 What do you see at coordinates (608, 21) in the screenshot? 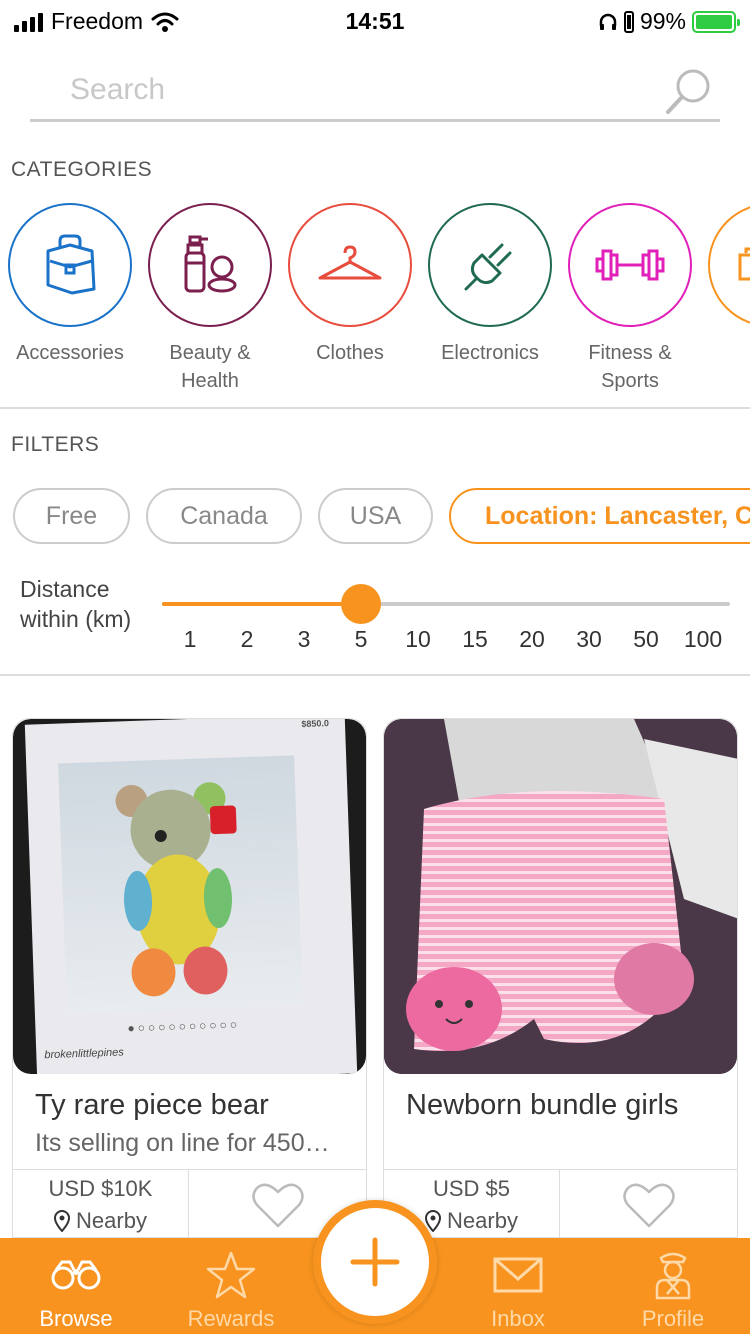
I see `headphones-icon` at bounding box center [608, 21].